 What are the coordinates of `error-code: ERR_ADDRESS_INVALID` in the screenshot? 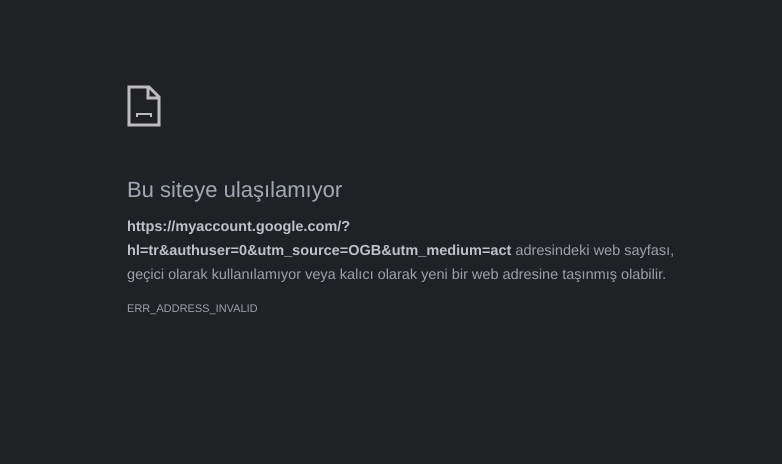 It's located at (192, 309).